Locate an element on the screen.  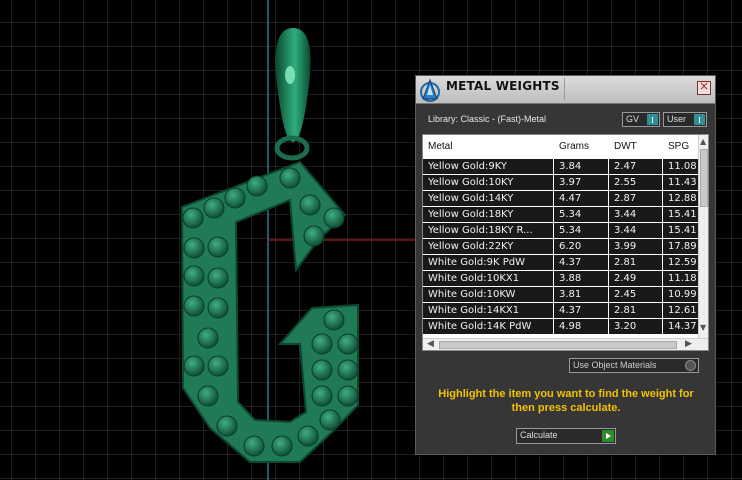
horizontal-scrollbar: ◀ ▶ is located at coordinates (565, 344).